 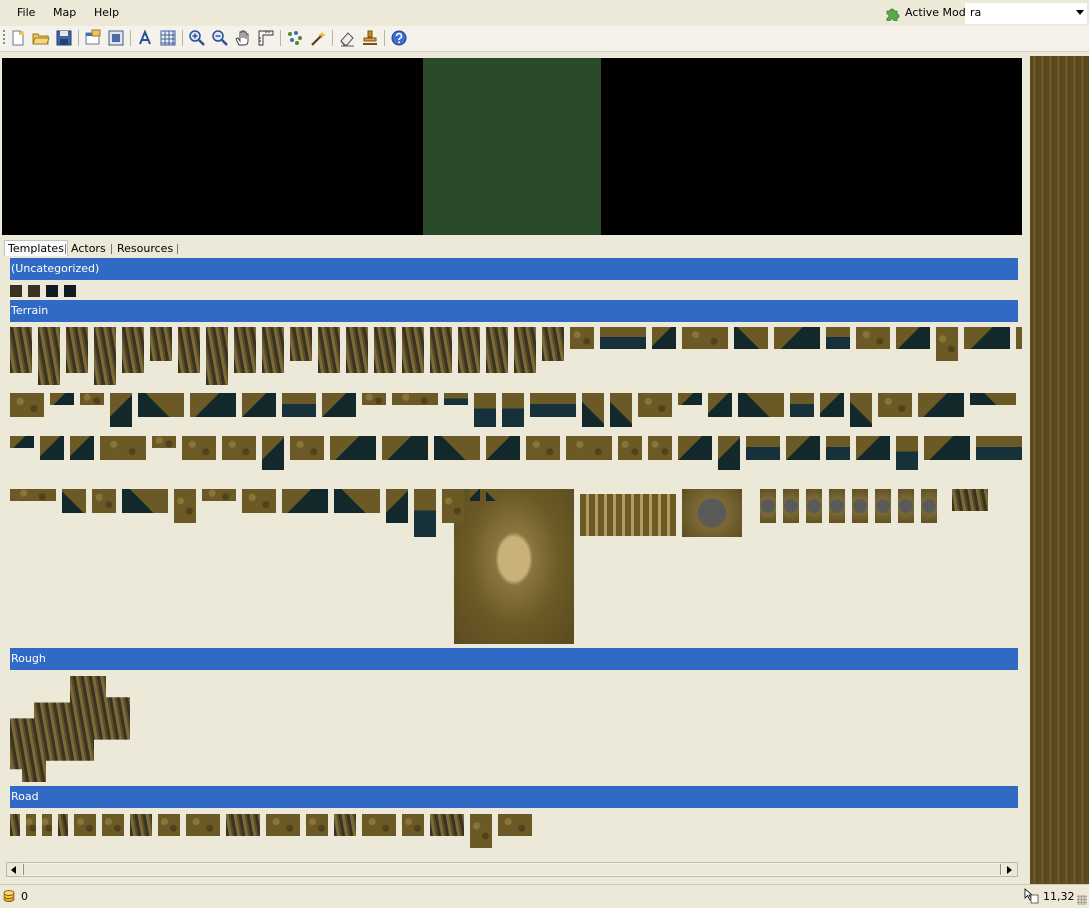 I want to click on palette-horizontal-scrollbar, so click(x=512, y=869).